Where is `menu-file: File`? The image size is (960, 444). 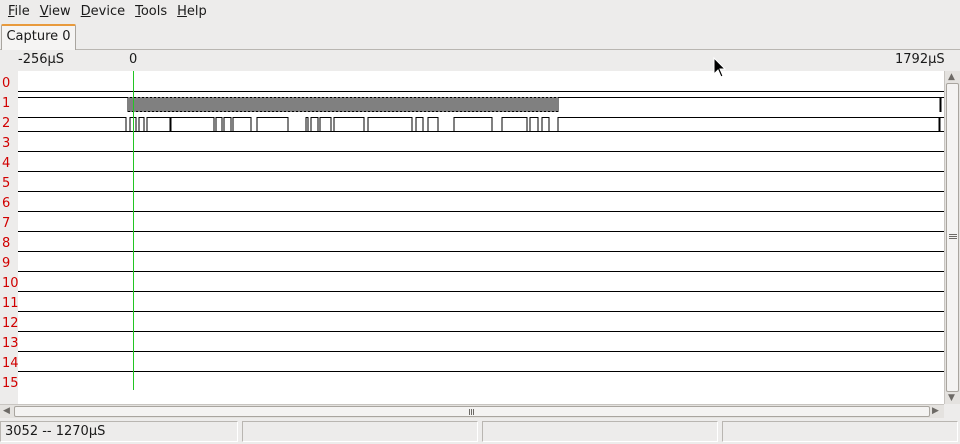
menu-file: File is located at coordinates (19, 11).